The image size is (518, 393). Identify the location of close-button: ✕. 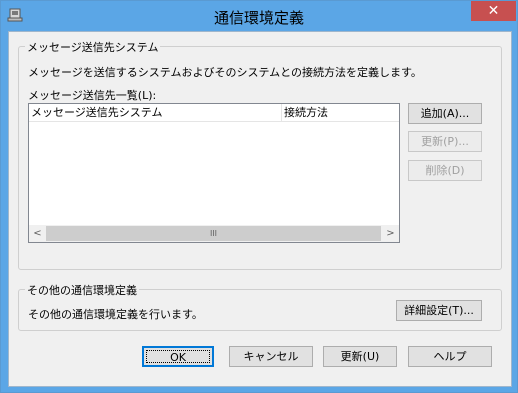
(493, 11).